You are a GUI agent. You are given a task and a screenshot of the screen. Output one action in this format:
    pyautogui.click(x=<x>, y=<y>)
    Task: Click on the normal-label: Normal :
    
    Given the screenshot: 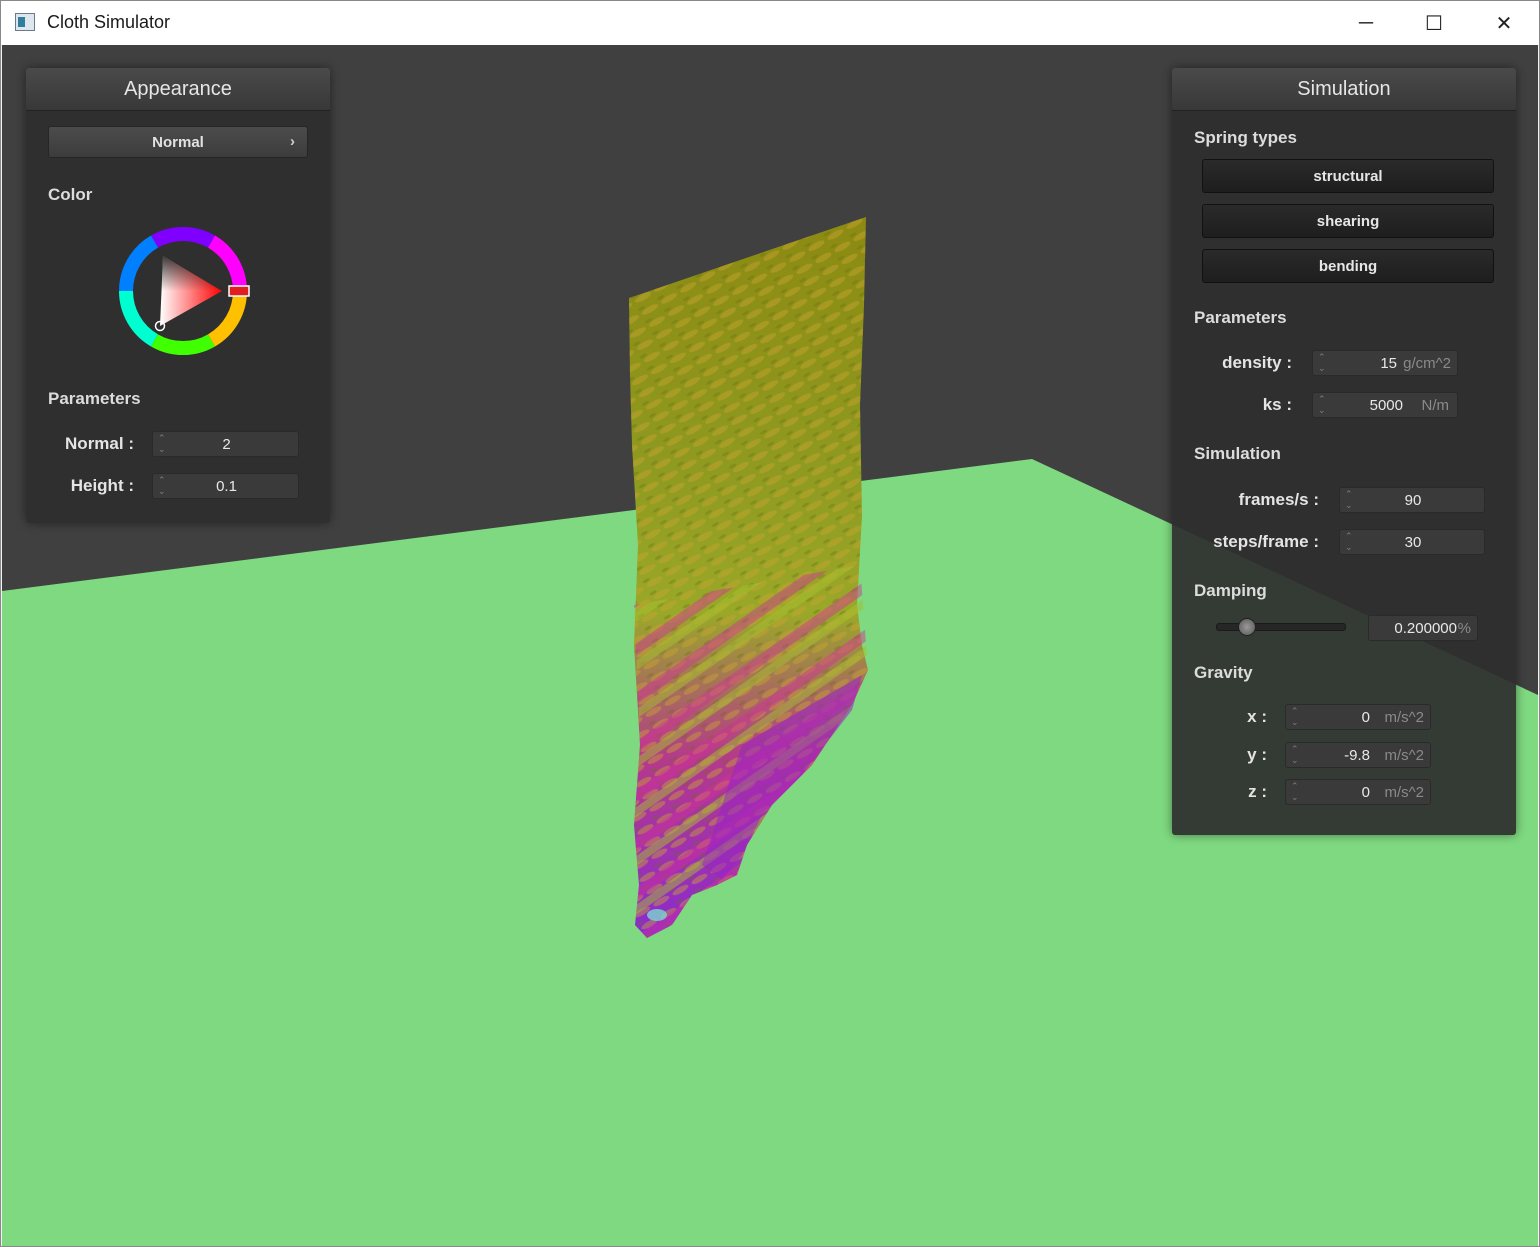 What is the action you would take?
    pyautogui.click(x=99, y=443)
    